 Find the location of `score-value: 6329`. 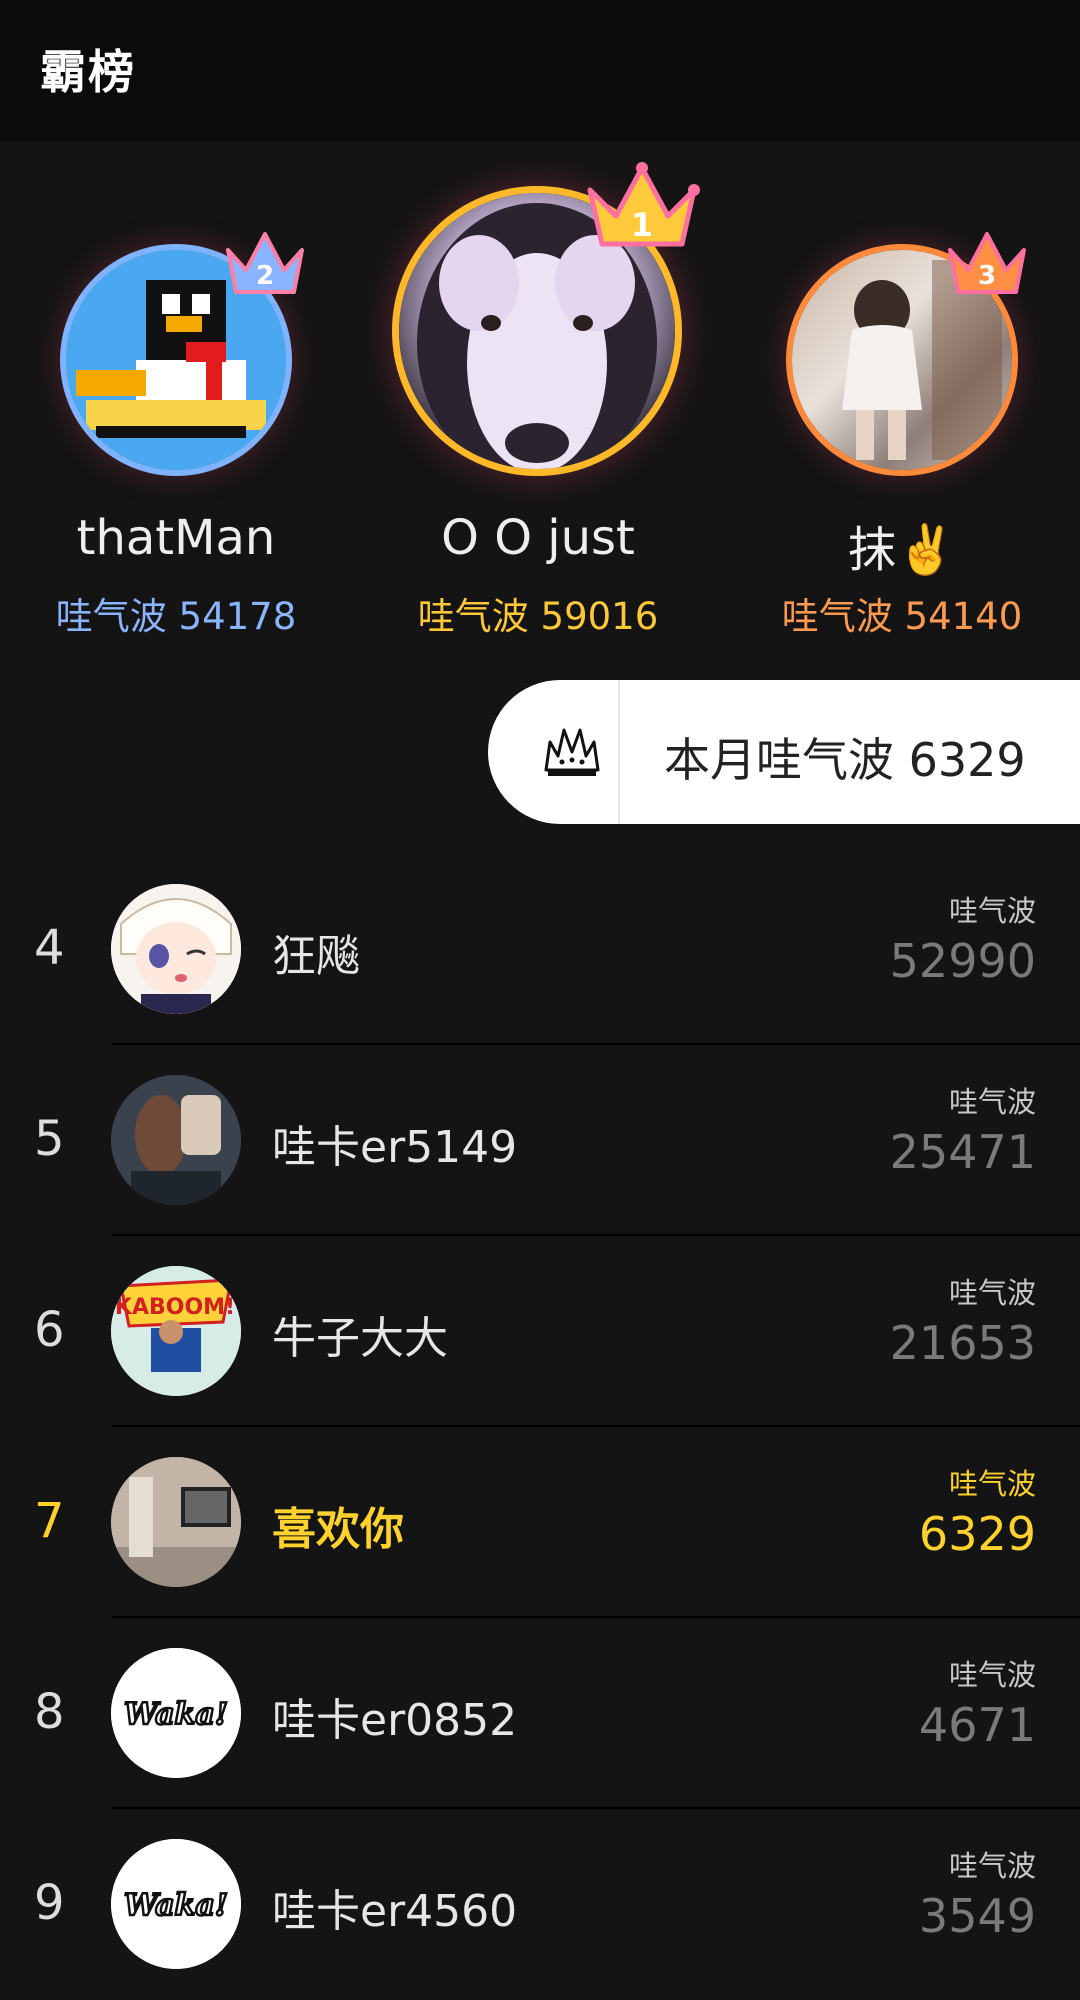

score-value: 6329 is located at coordinates (977, 1534).